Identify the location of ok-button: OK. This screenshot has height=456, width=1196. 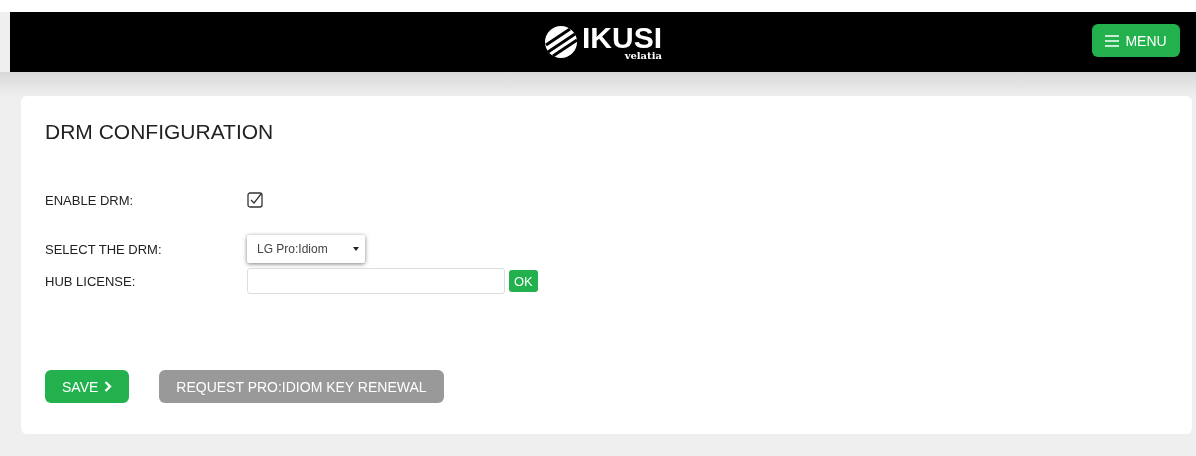
(523, 281).